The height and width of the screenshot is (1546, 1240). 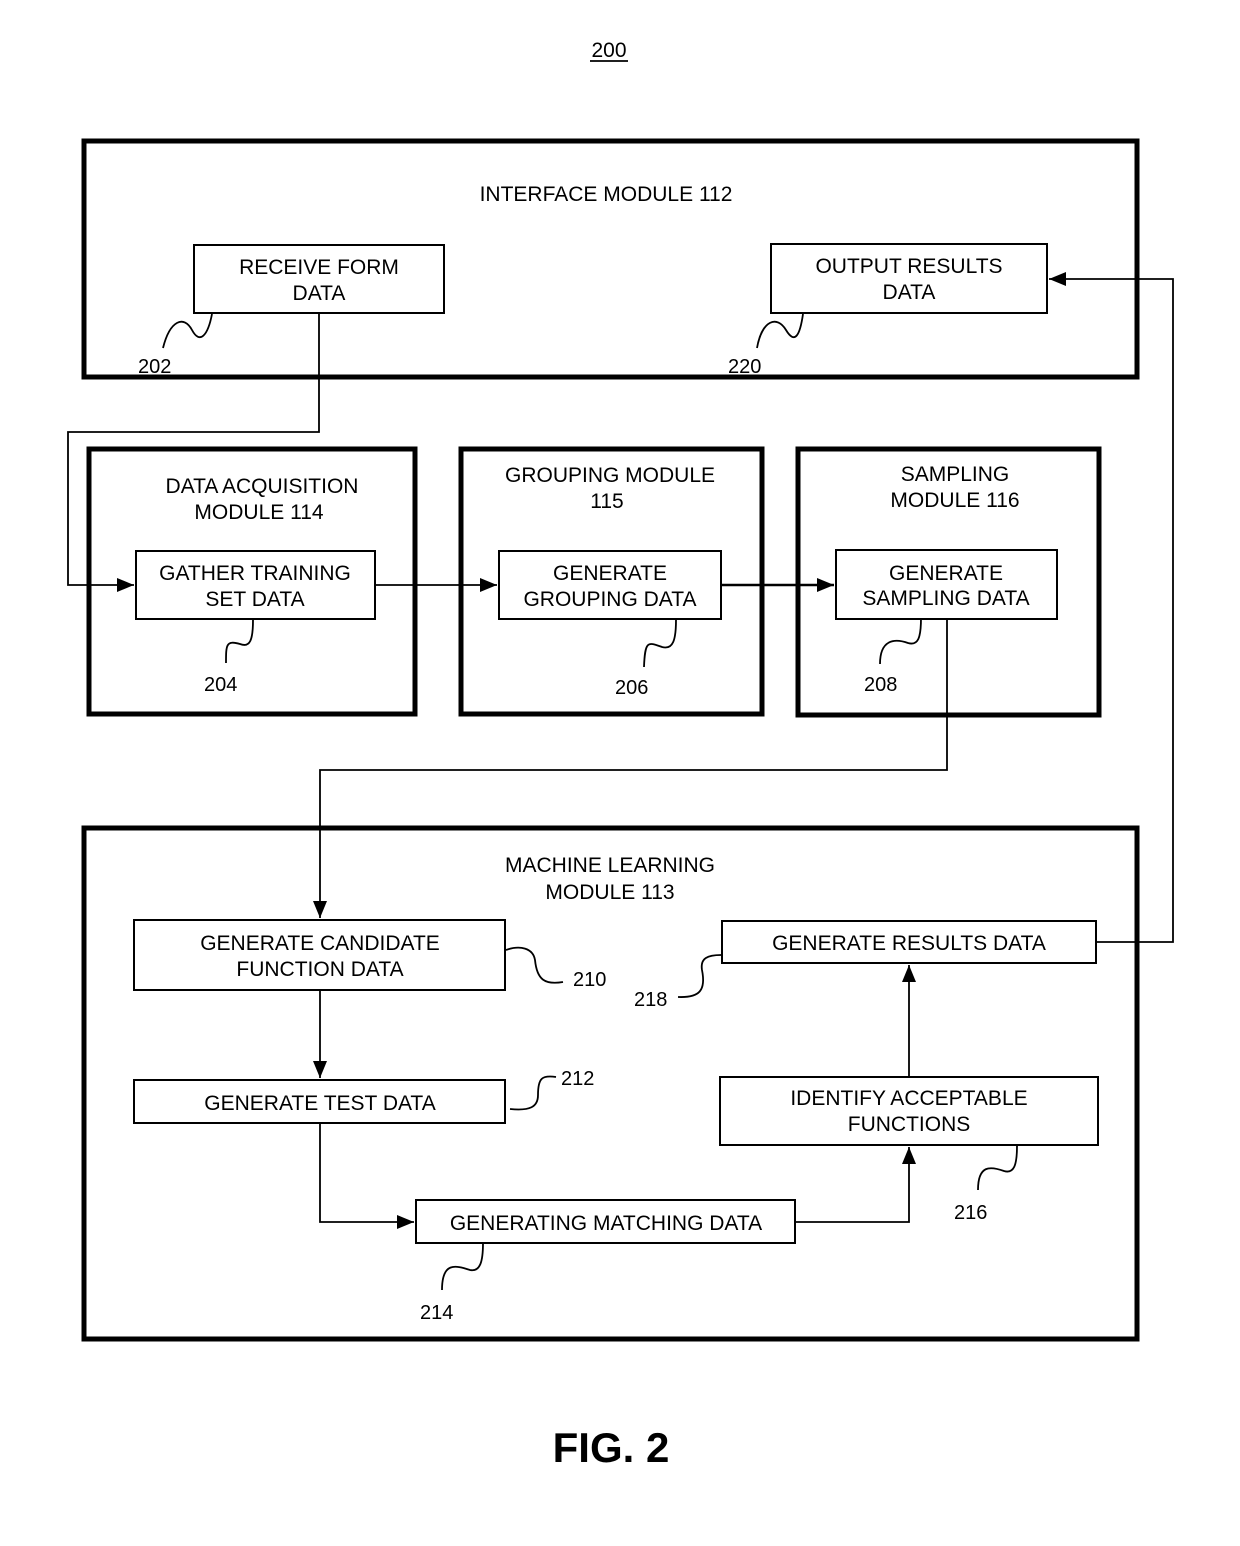 I want to click on figure-number: 200, so click(x=608, y=50).